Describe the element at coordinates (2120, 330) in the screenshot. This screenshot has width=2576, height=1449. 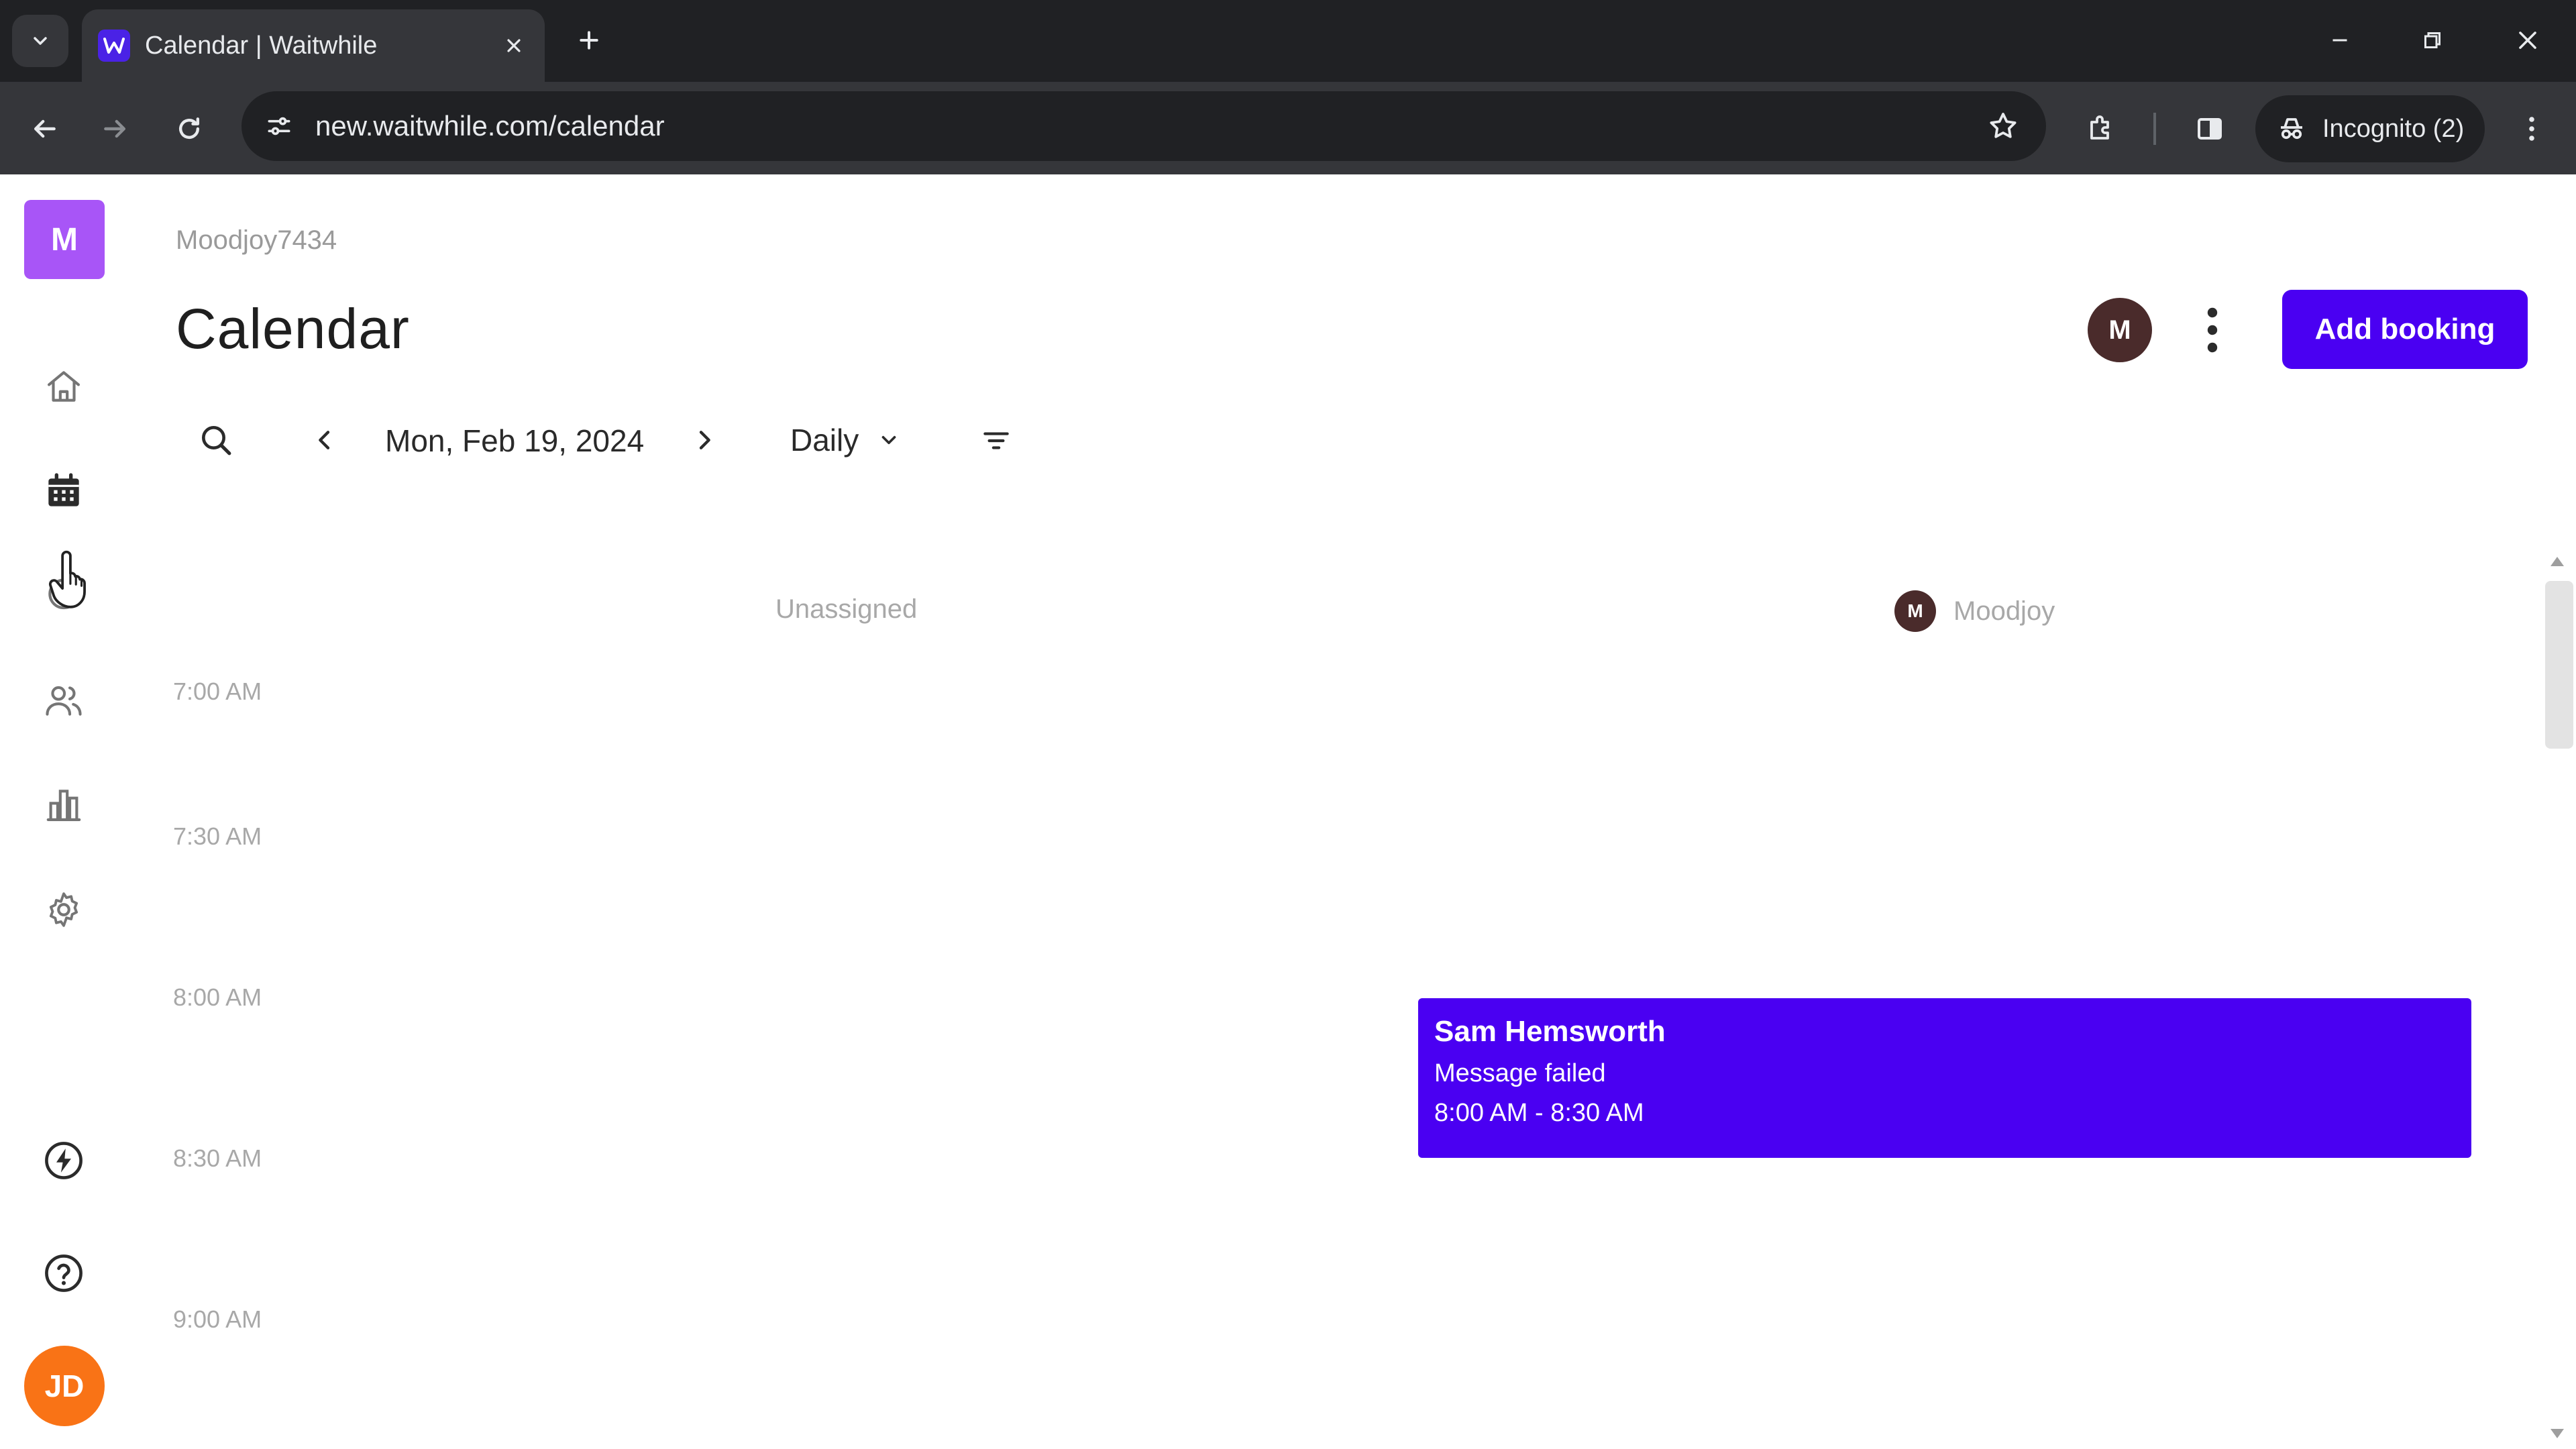
I see `account-avatar: M` at that location.